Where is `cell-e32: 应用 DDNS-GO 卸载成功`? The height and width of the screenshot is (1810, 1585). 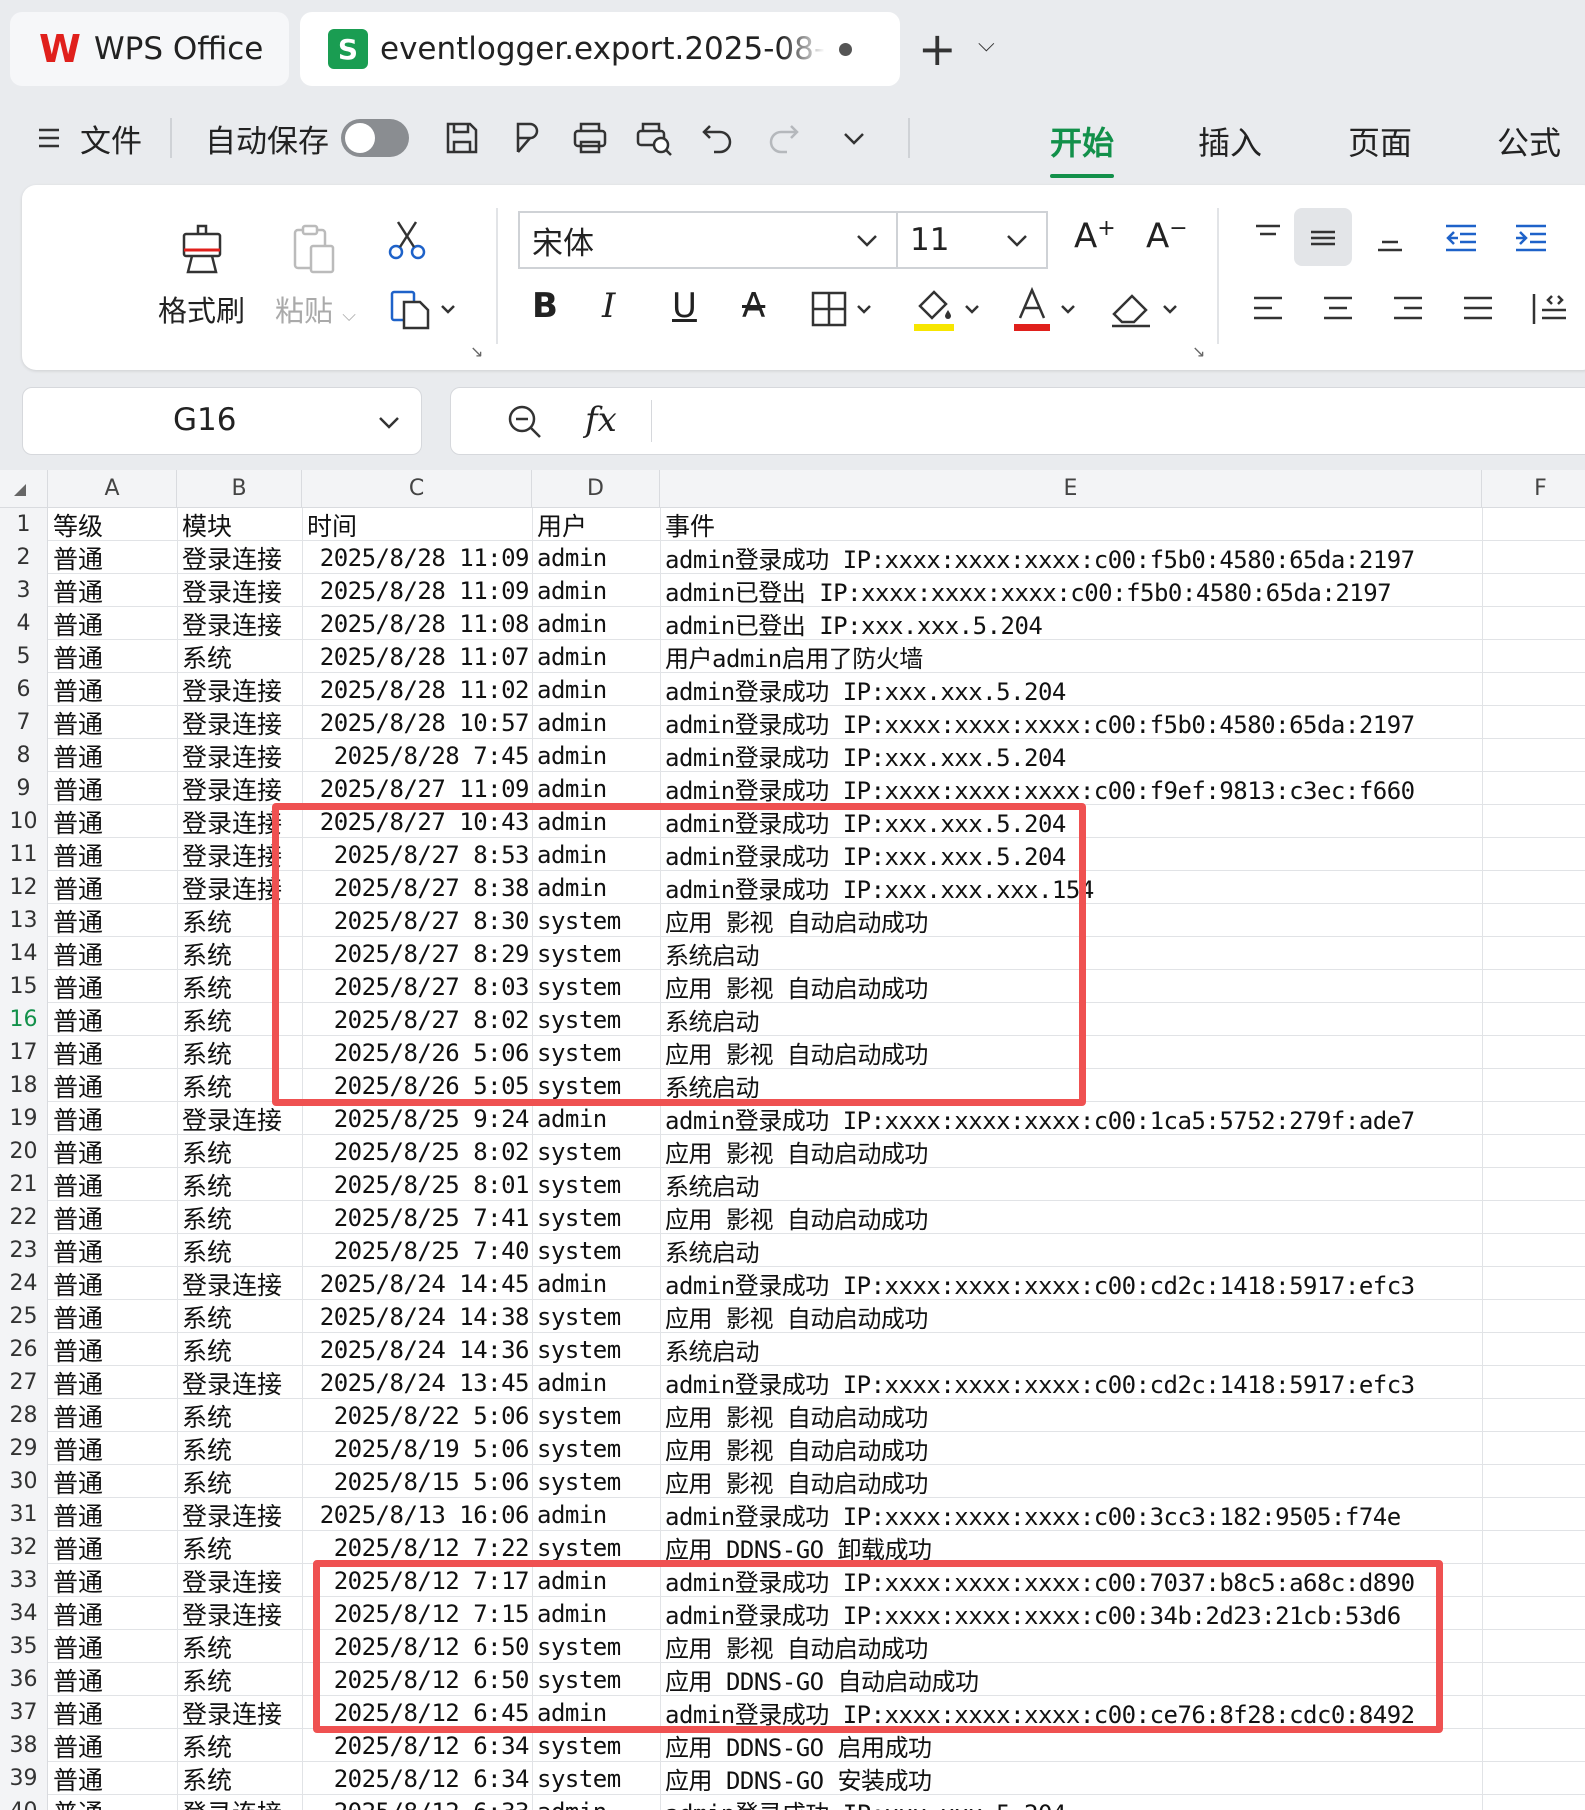
cell-e32: 应用 DDNS-GO 卸载成功 is located at coordinates (798, 1547).